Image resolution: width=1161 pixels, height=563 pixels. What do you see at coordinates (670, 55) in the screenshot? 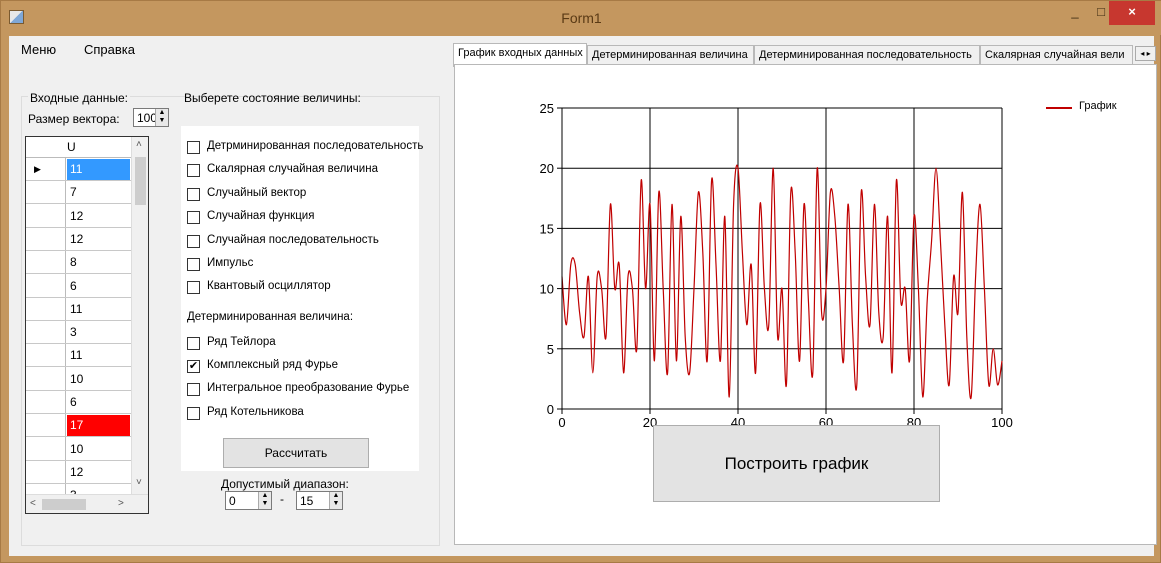
I see `tab-deterministic-value: Детерминированная величина` at bounding box center [670, 55].